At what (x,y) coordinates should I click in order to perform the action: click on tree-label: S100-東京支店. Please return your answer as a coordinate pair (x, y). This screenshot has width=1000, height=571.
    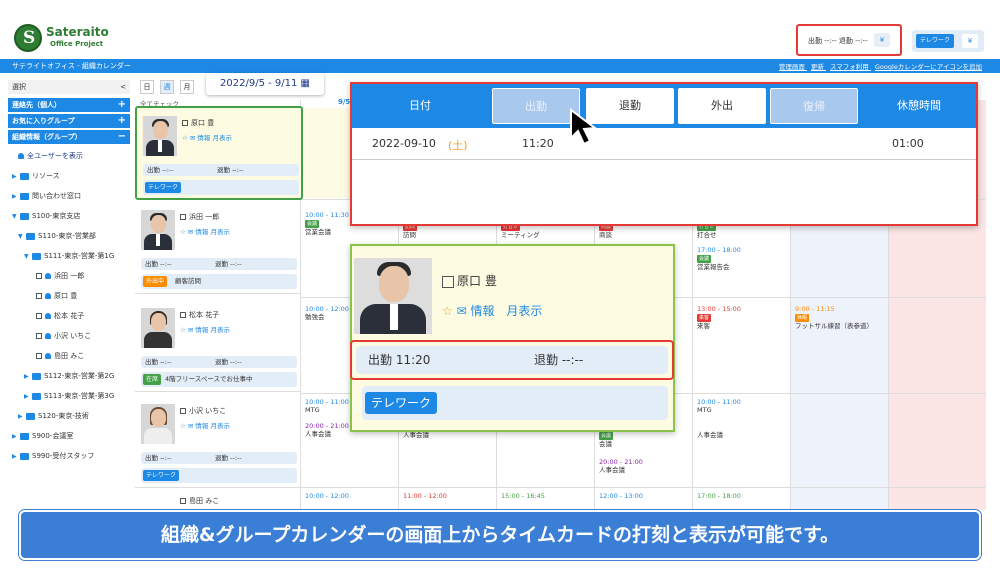
    Looking at the image, I should click on (56, 216).